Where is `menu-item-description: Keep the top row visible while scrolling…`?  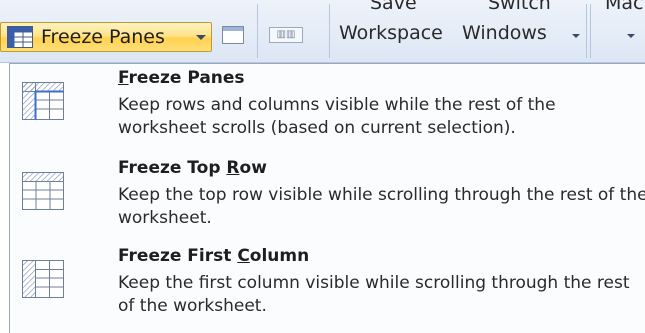 menu-item-description: Keep the top row visible while scrolling… is located at coordinates (381, 206).